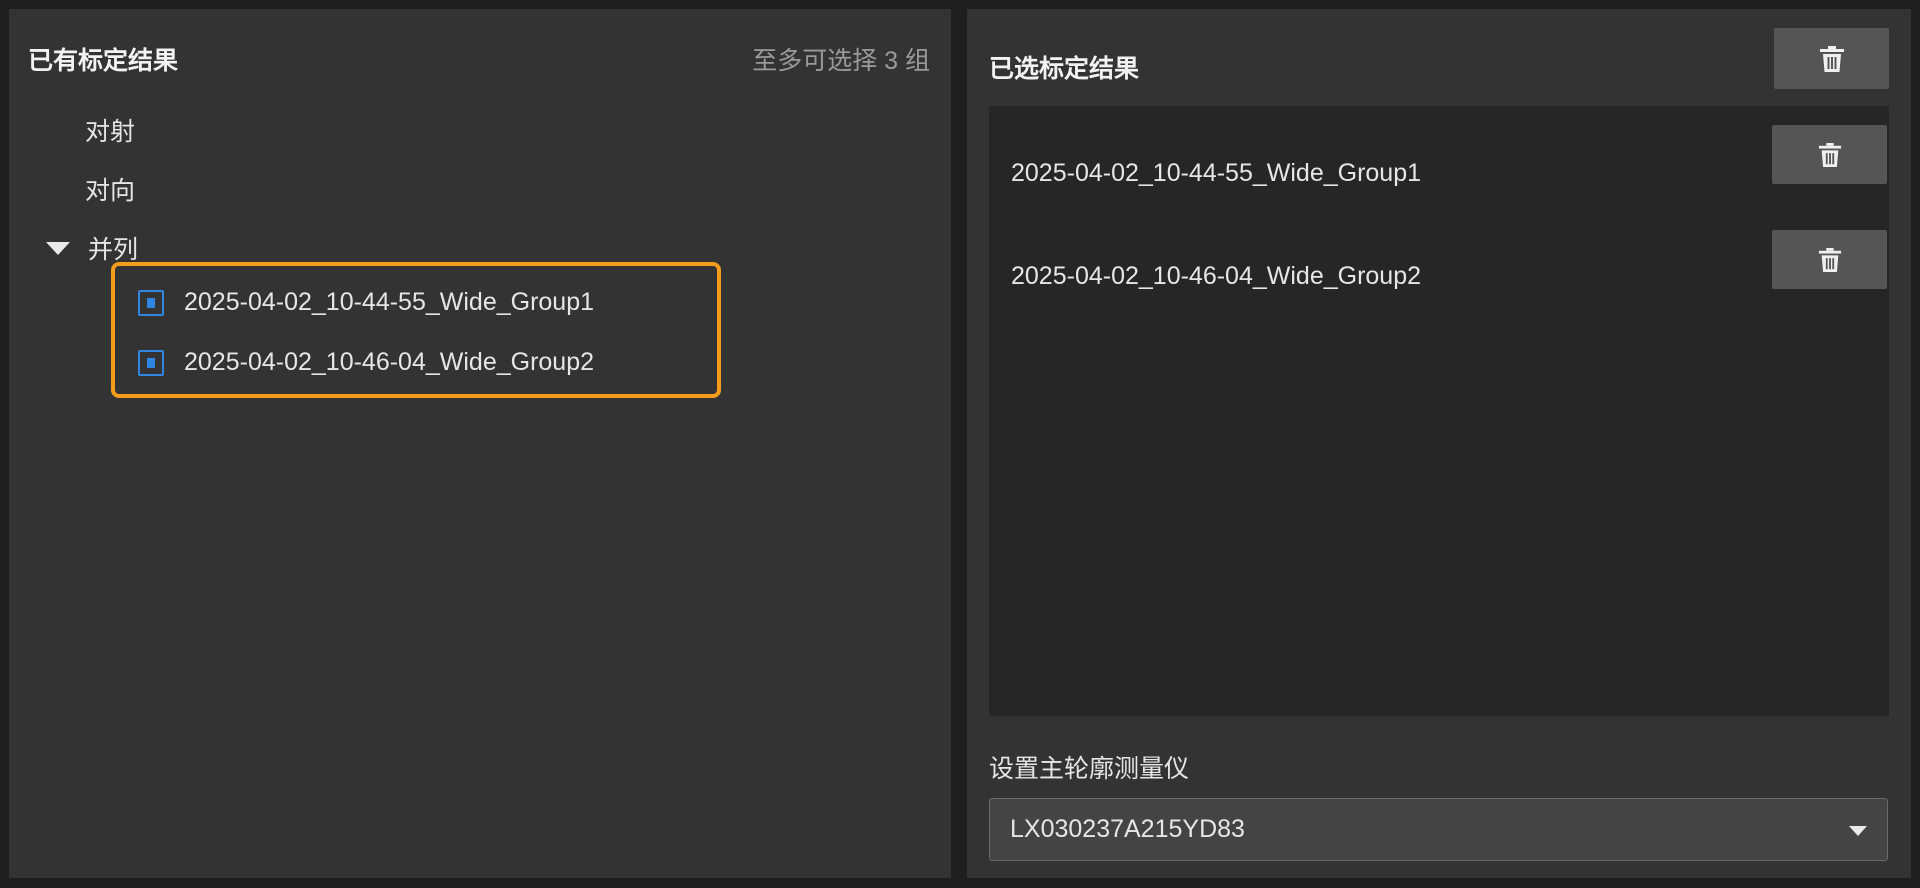 The width and height of the screenshot is (1920, 888). I want to click on tree-child-item: 2025-04-02_10-46-04_Wide_Group2, so click(366, 362).